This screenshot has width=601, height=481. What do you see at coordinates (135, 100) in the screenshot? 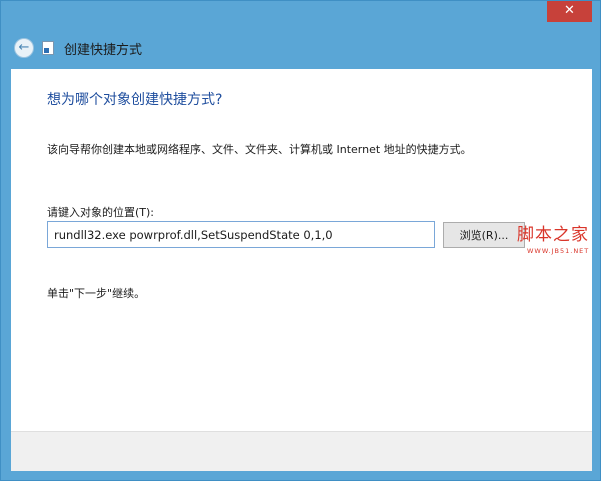
I see `page-heading: 想为哪个对象创建快捷方式?` at bounding box center [135, 100].